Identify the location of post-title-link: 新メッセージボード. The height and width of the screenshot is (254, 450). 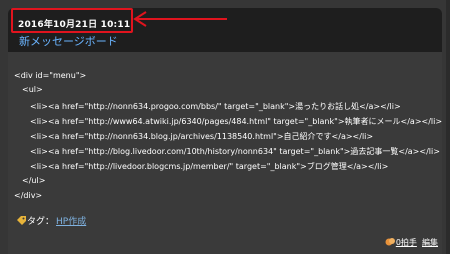
(68, 41).